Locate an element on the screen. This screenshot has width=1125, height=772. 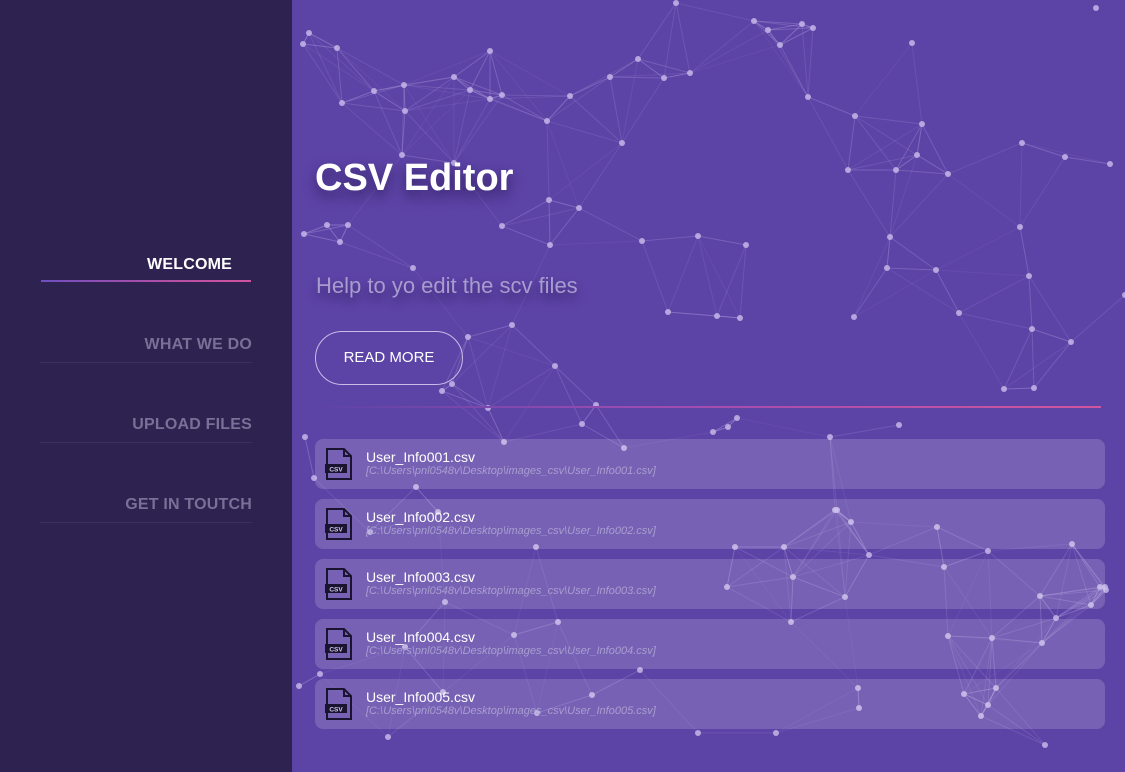
csv-file-icon: CSV is located at coordinates (338, 704).